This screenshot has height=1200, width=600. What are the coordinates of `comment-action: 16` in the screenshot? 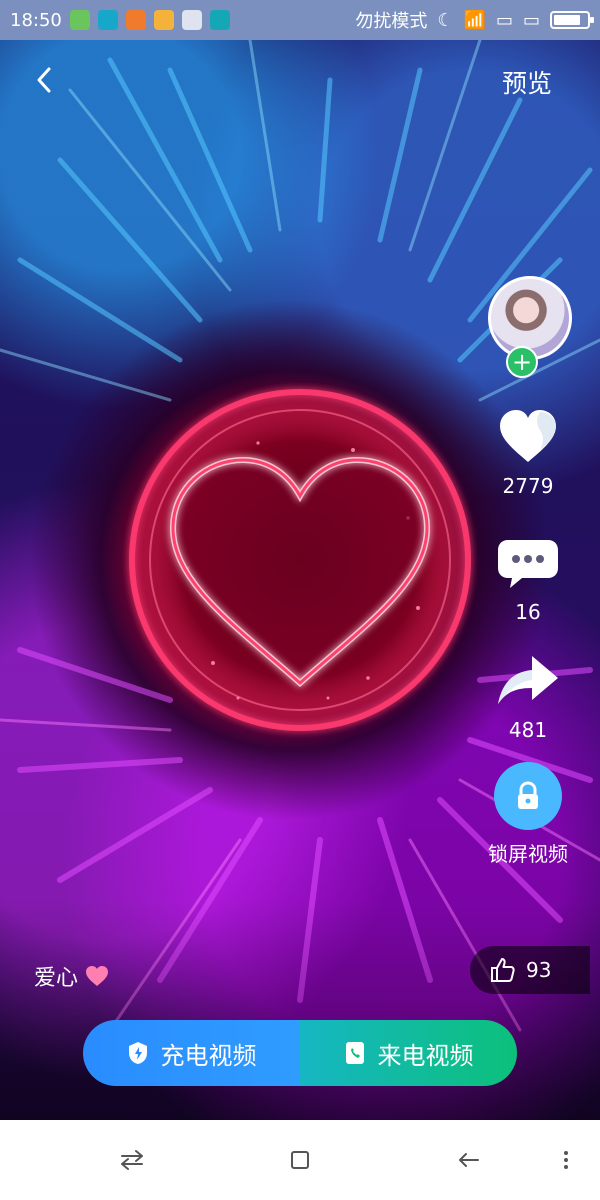 It's located at (528, 578).